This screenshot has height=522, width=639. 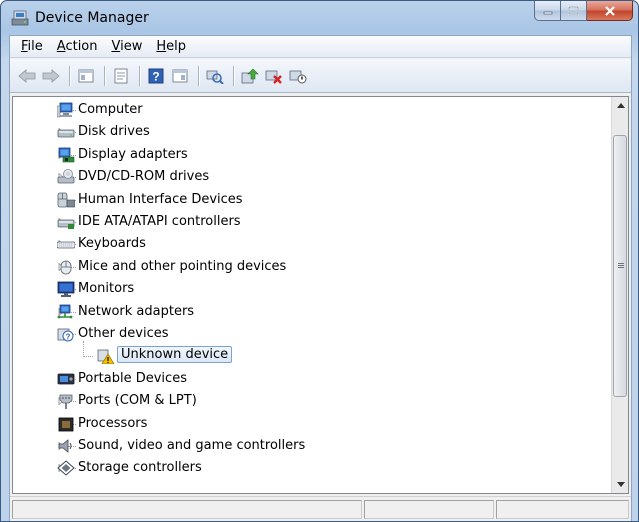 I want to click on tree-item-label: Display adapters, so click(x=133, y=154).